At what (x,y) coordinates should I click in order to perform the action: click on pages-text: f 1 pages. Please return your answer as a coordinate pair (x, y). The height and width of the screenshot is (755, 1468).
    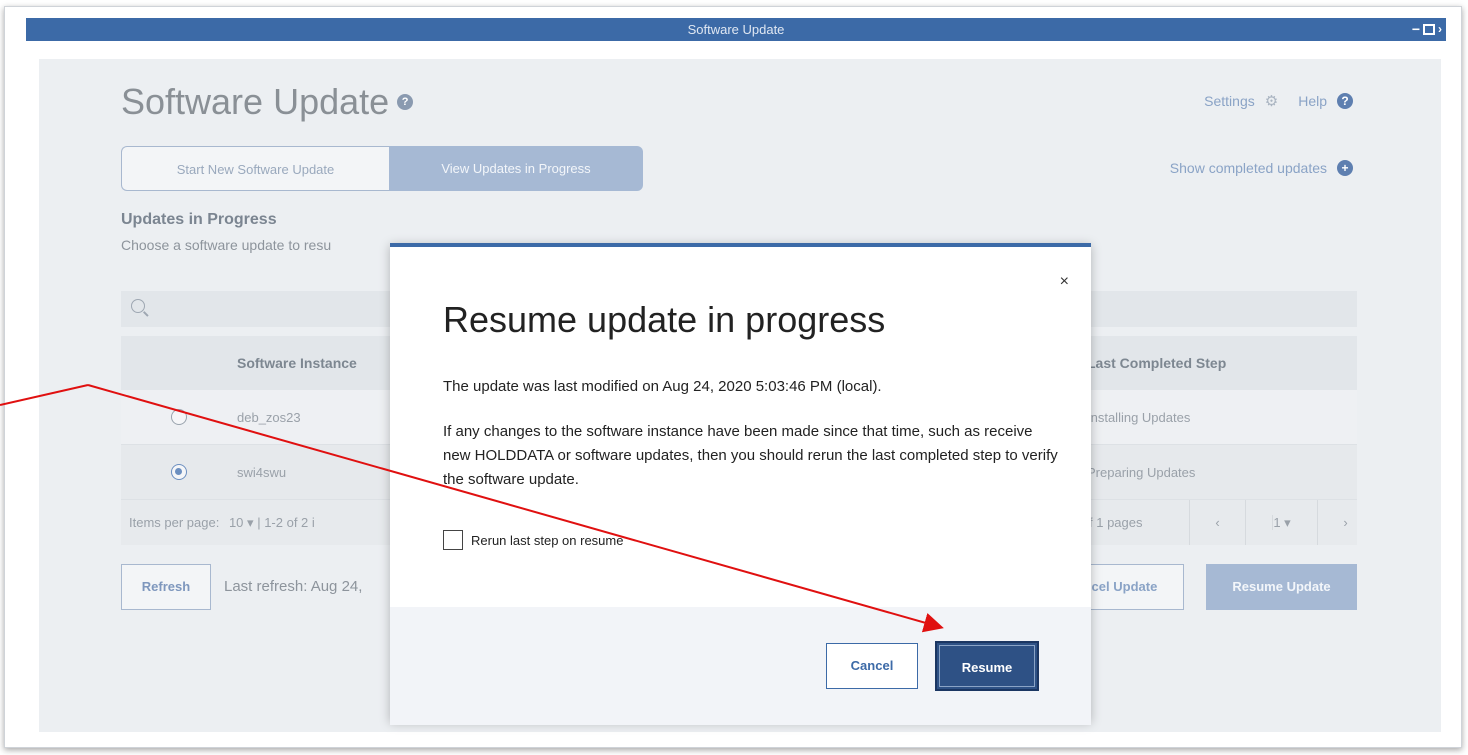
    Looking at the image, I should click on (1116, 522).